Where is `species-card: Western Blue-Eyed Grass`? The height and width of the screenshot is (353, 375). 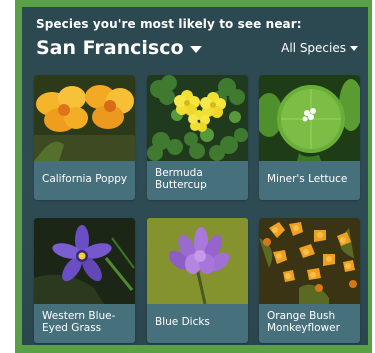 species-card: Western Blue-Eyed Grass is located at coordinates (84, 280).